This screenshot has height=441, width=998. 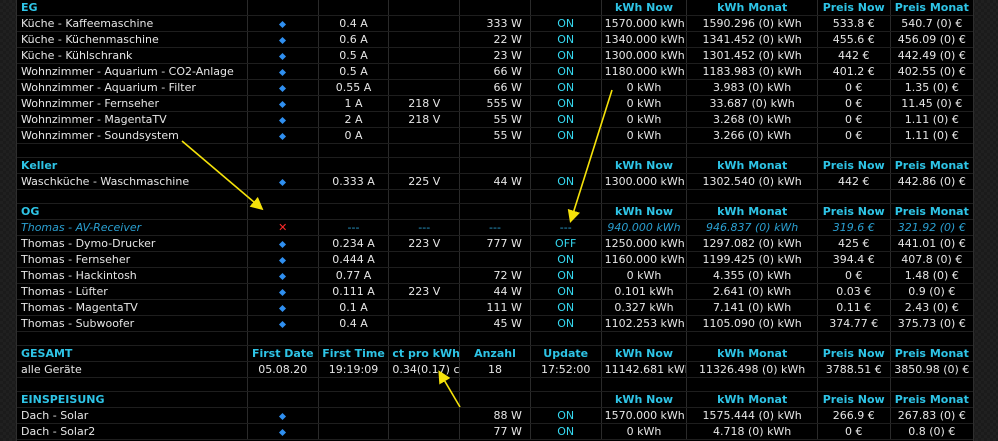 I want to click on power-placeholder: ---, so click(x=495, y=227).